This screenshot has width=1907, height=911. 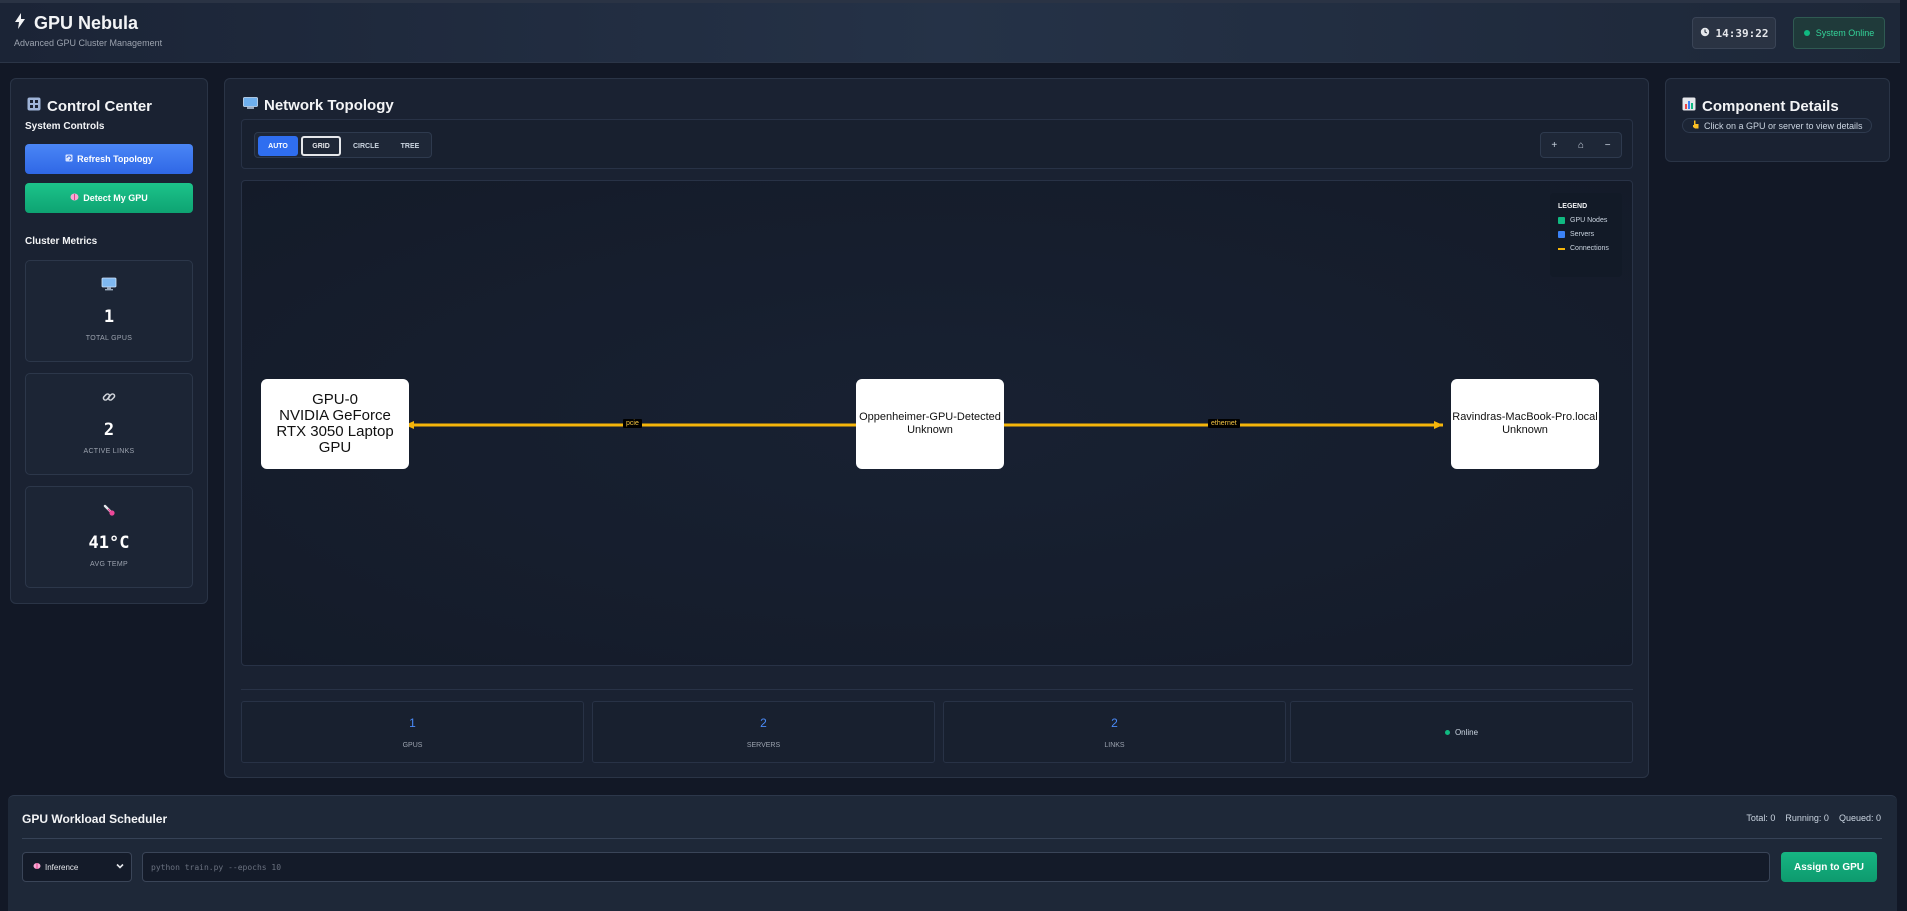 I want to click on metric-active-links: 2 ACTIVE LINKS, so click(x=109, y=424).